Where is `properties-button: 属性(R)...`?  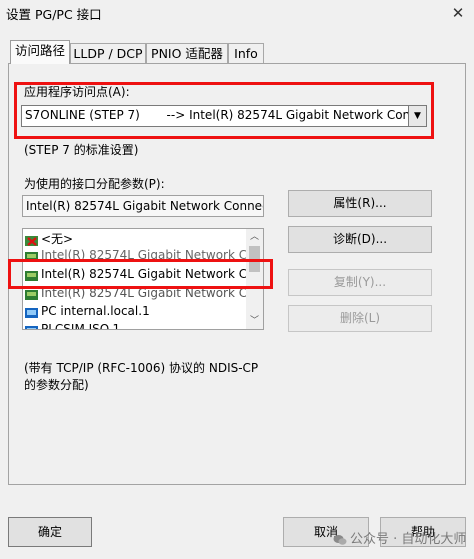 properties-button: 属性(R)... is located at coordinates (360, 203).